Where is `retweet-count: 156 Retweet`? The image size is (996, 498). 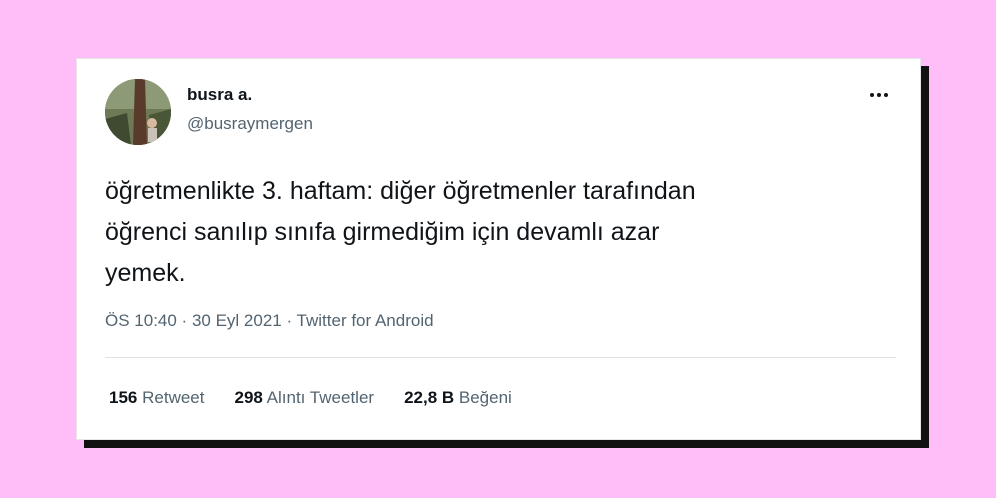
retweet-count: 156 Retweet is located at coordinates (156, 398).